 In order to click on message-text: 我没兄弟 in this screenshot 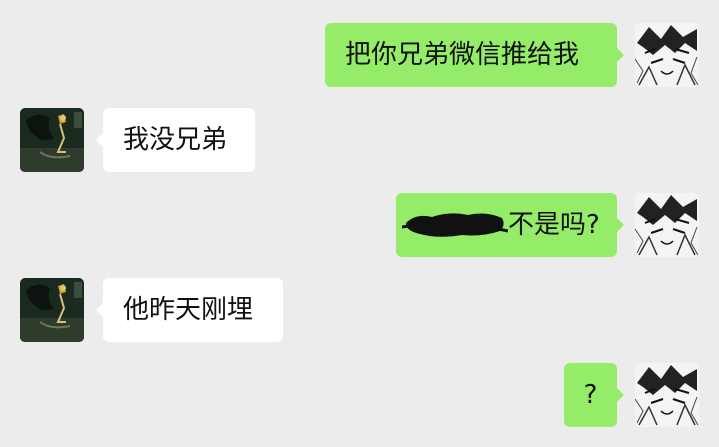, I will do `click(175, 140)`.